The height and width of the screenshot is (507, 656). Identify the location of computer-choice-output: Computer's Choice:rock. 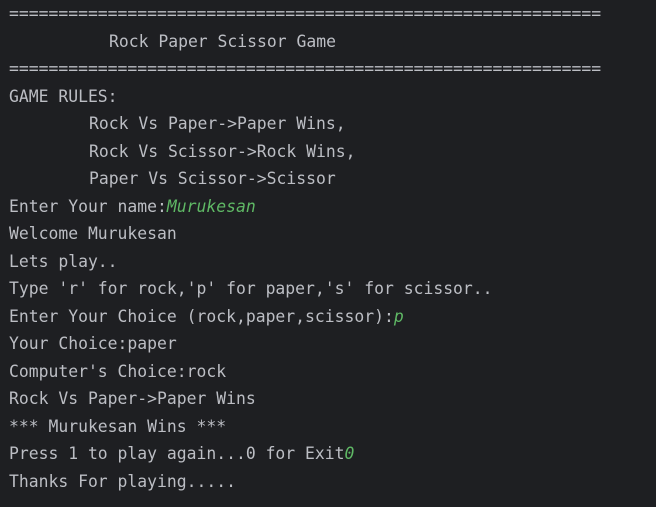
(118, 371).